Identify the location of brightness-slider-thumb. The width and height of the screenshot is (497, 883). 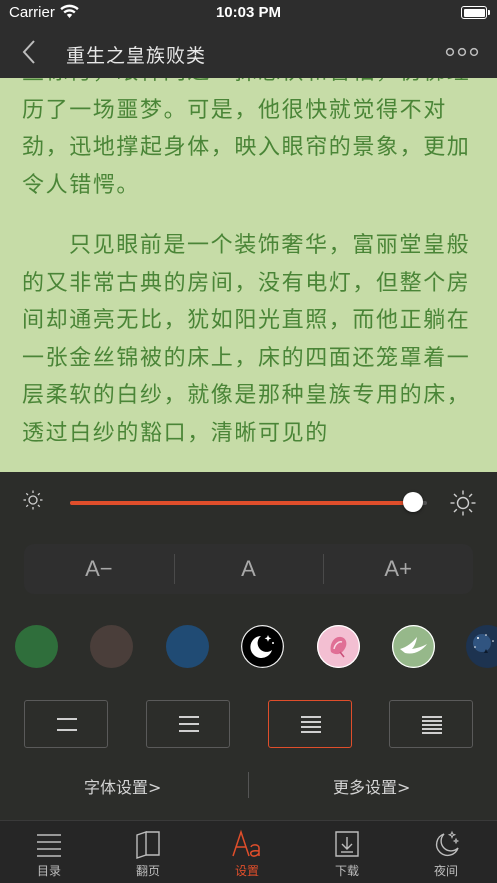
(412, 502).